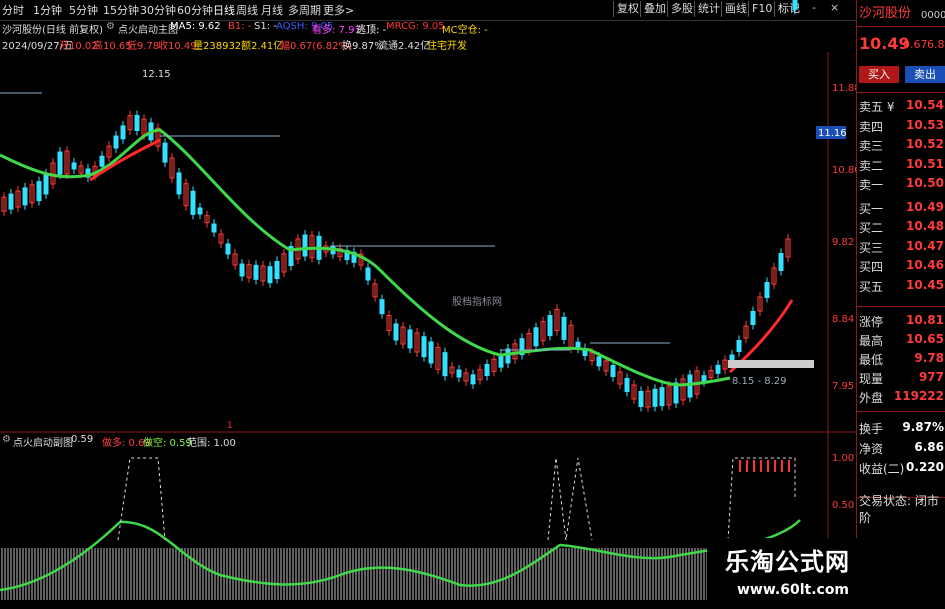 This screenshot has height=609, width=945. I want to click on quote-row: 买二 10.48, so click(901, 227).